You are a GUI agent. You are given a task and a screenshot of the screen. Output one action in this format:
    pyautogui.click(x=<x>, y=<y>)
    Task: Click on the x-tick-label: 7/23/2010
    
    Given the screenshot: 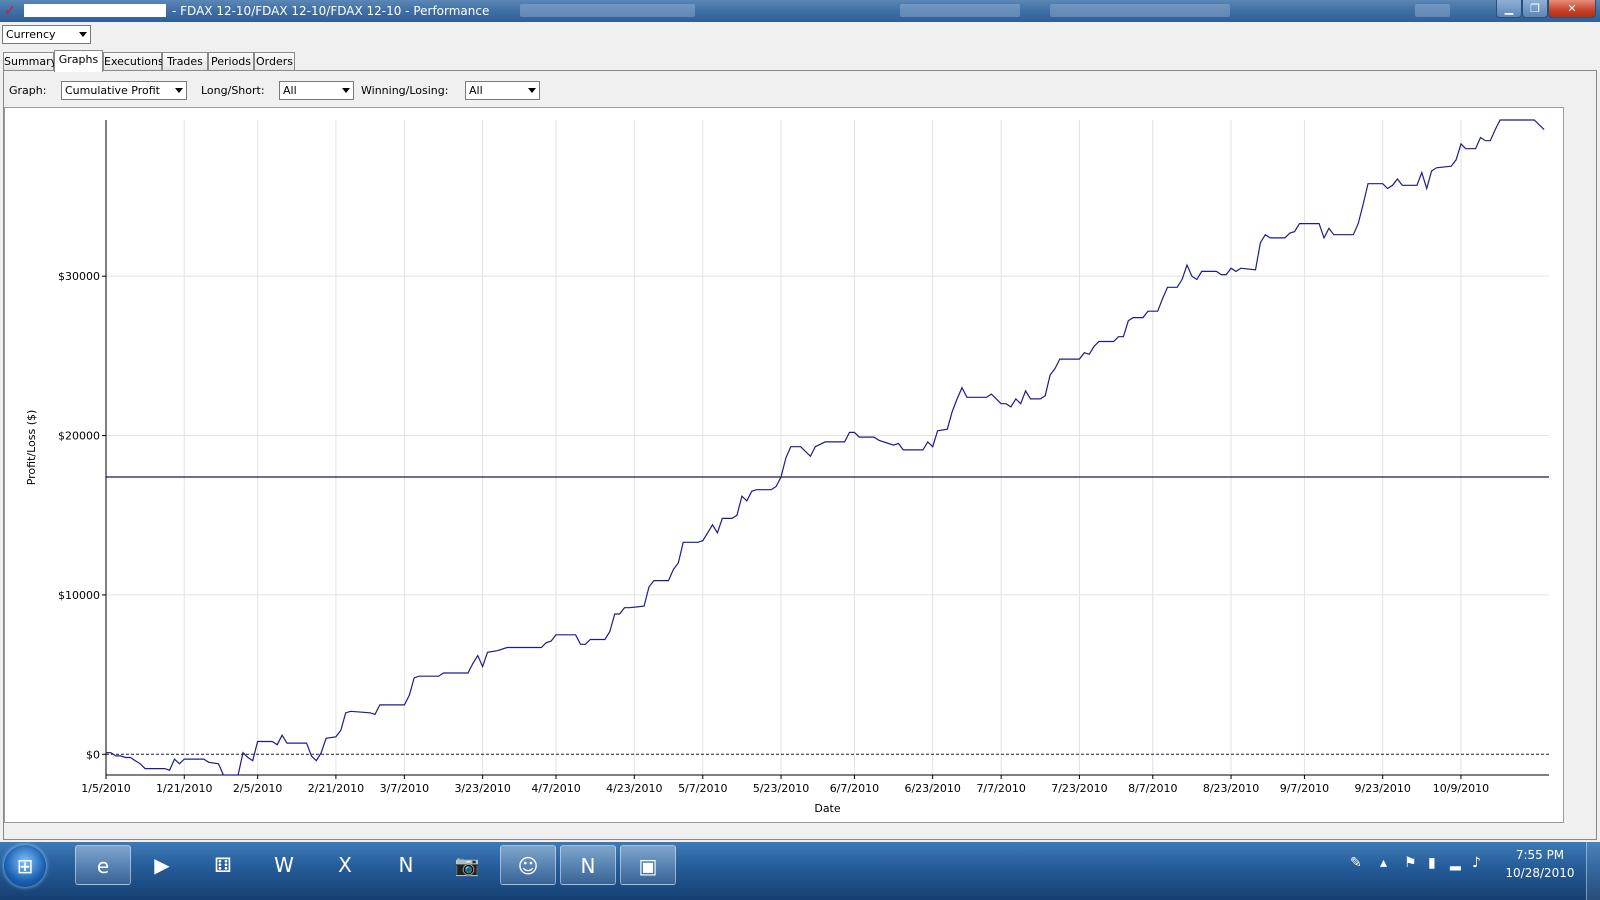 What is the action you would take?
    pyautogui.click(x=1079, y=788)
    